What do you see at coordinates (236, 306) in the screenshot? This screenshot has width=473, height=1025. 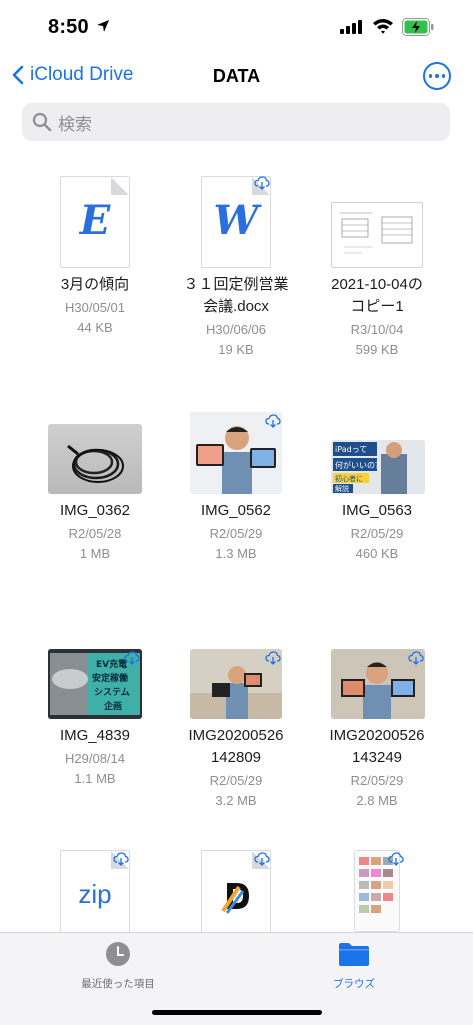 I see `file-name-line2: 会議.docx` at bounding box center [236, 306].